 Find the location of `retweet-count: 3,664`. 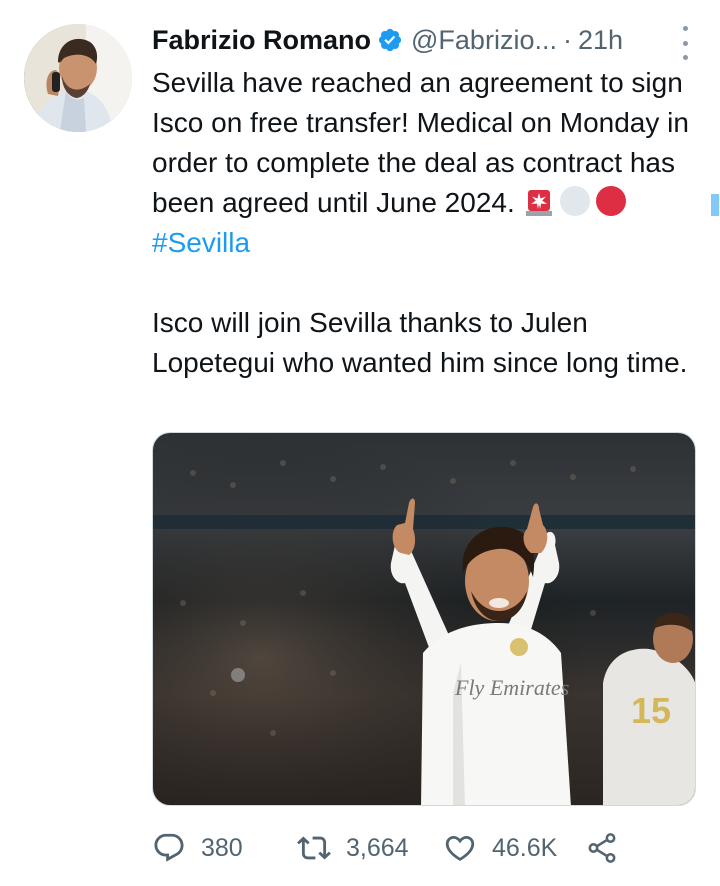

retweet-count: 3,664 is located at coordinates (377, 847).